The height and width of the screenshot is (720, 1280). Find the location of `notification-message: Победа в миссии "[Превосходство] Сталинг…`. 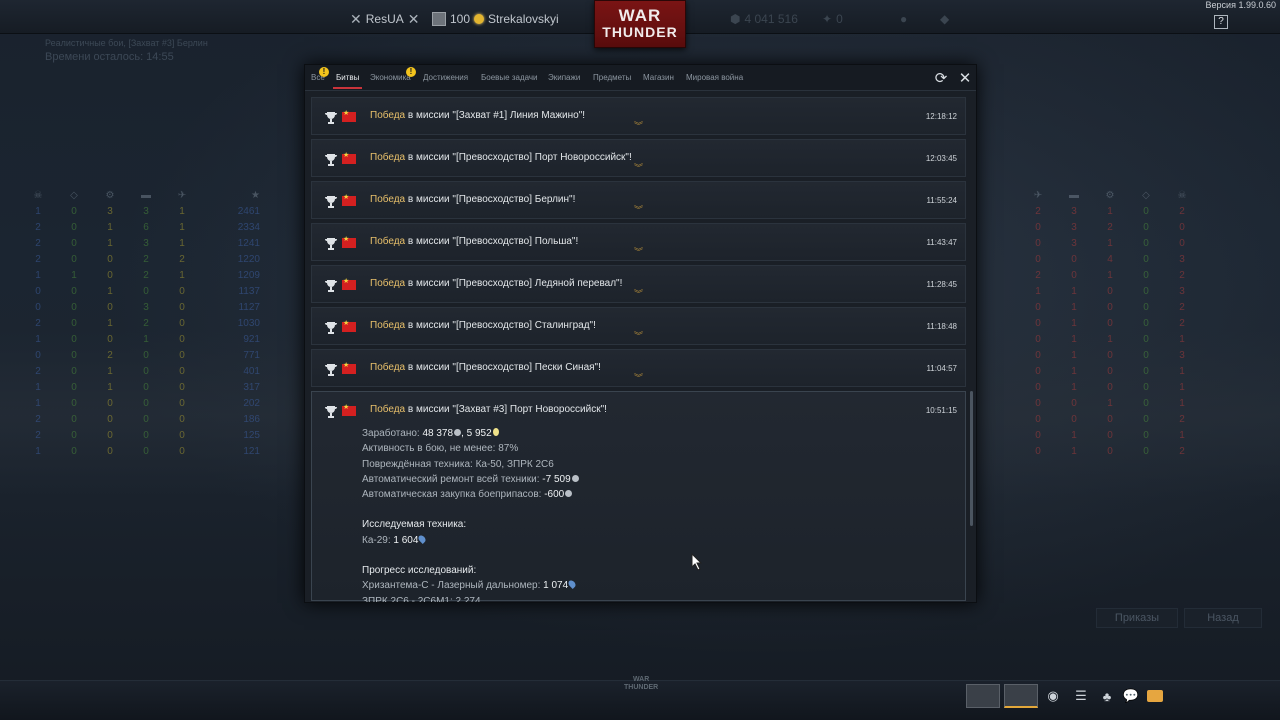

notification-message: Победа в миссии "[Превосходство] Сталинг… is located at coordinates (483, 325).